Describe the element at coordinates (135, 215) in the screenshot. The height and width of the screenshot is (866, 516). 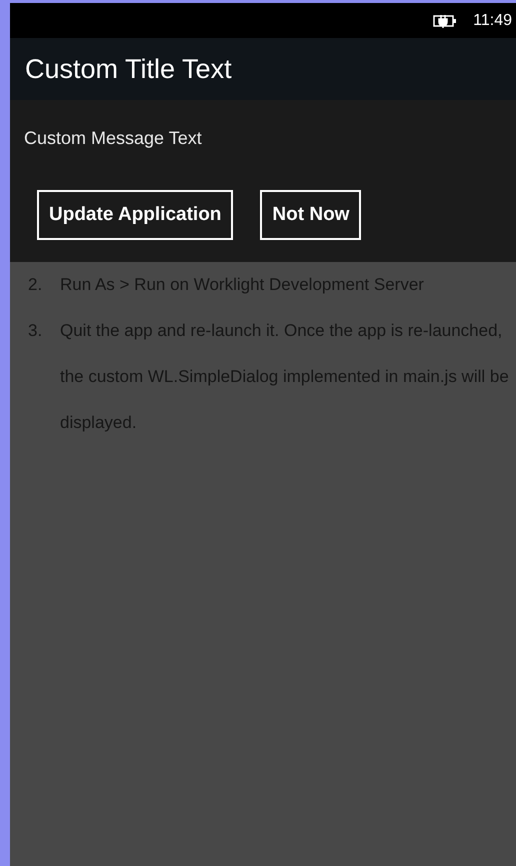
I see `dialog-button: Update Application` at that location.